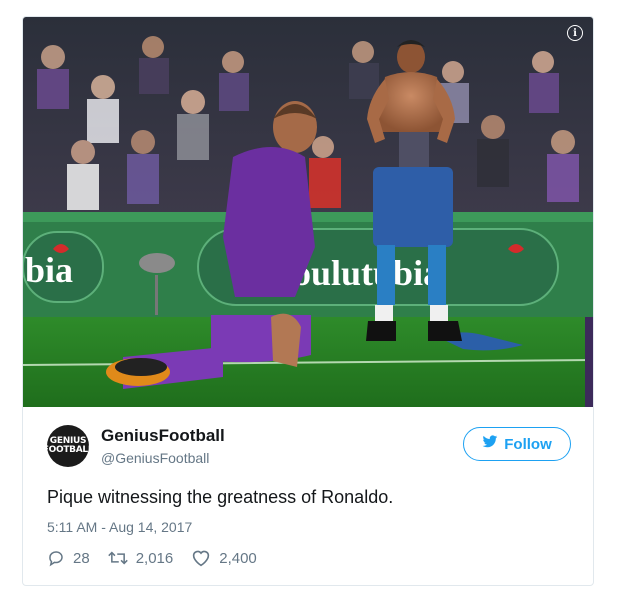 This screenshot has height=589, width=620. Describe the element at coordinates (81, 558) in the screenshot. I see `reply-count: 28` at that location.